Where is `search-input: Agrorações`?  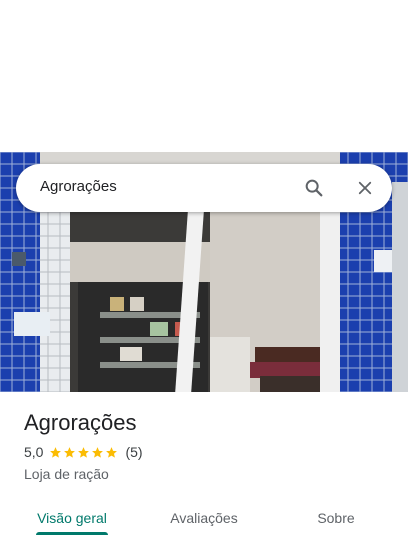
search-input: Agrorações is located at coordinates (78, 186).